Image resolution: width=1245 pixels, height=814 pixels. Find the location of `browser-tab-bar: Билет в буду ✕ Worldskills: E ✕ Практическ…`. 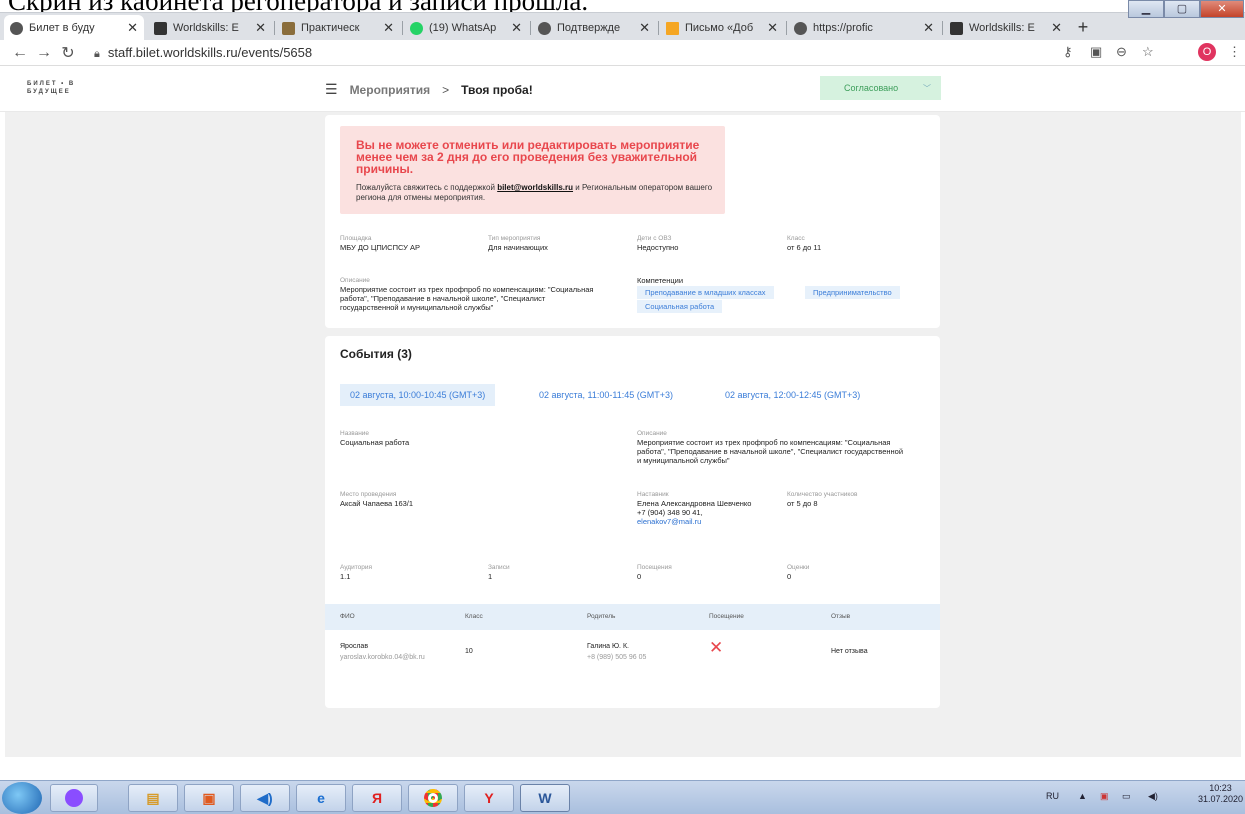

browser-tab-bar: Билет в буду ✕ Worldskills: E ✕ Практическ… is located at coordinates (622, 26).